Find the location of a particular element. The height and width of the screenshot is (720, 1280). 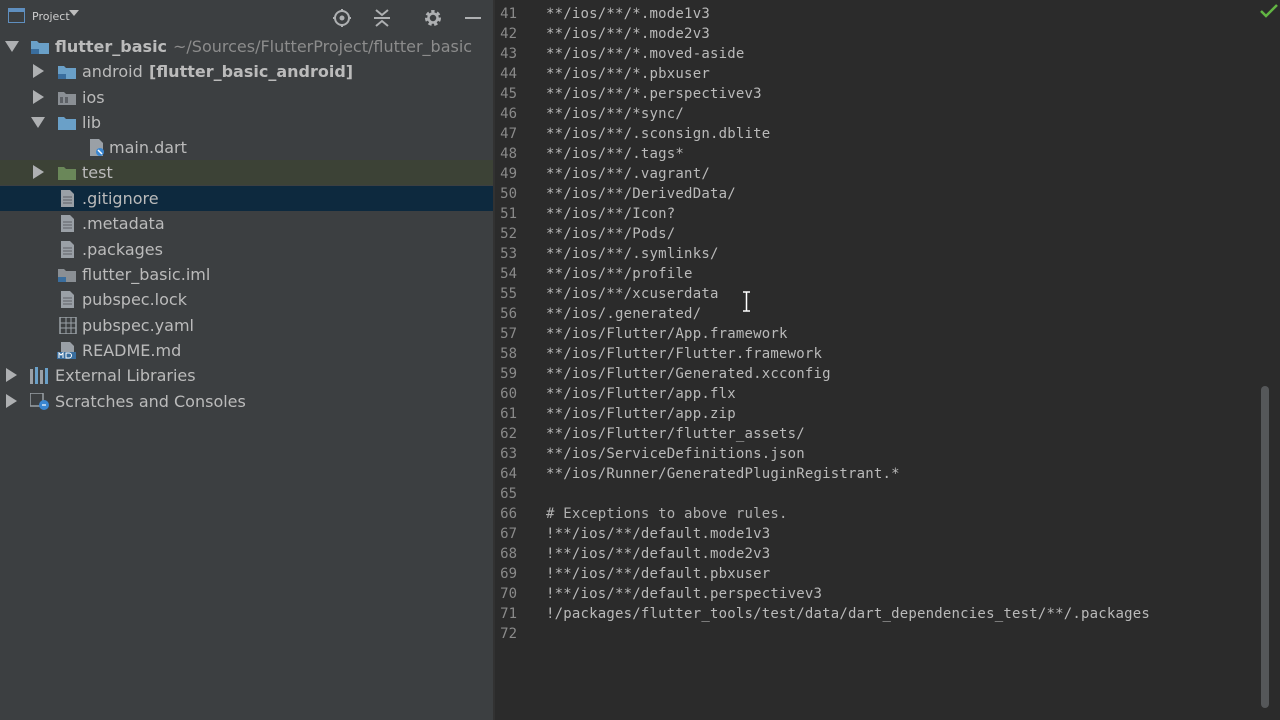

tree-item-label: .gitignore is located at coordinates (120, 198).